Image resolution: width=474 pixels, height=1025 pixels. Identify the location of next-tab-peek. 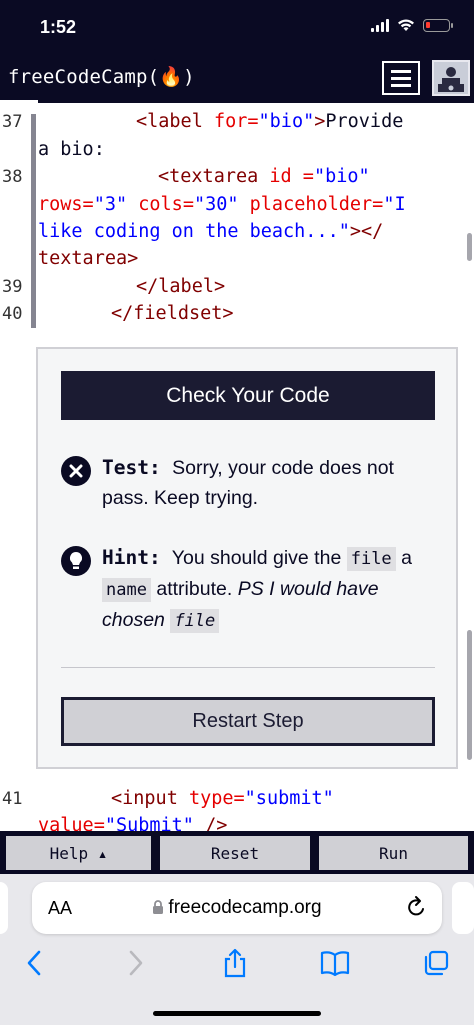
(463, 908).